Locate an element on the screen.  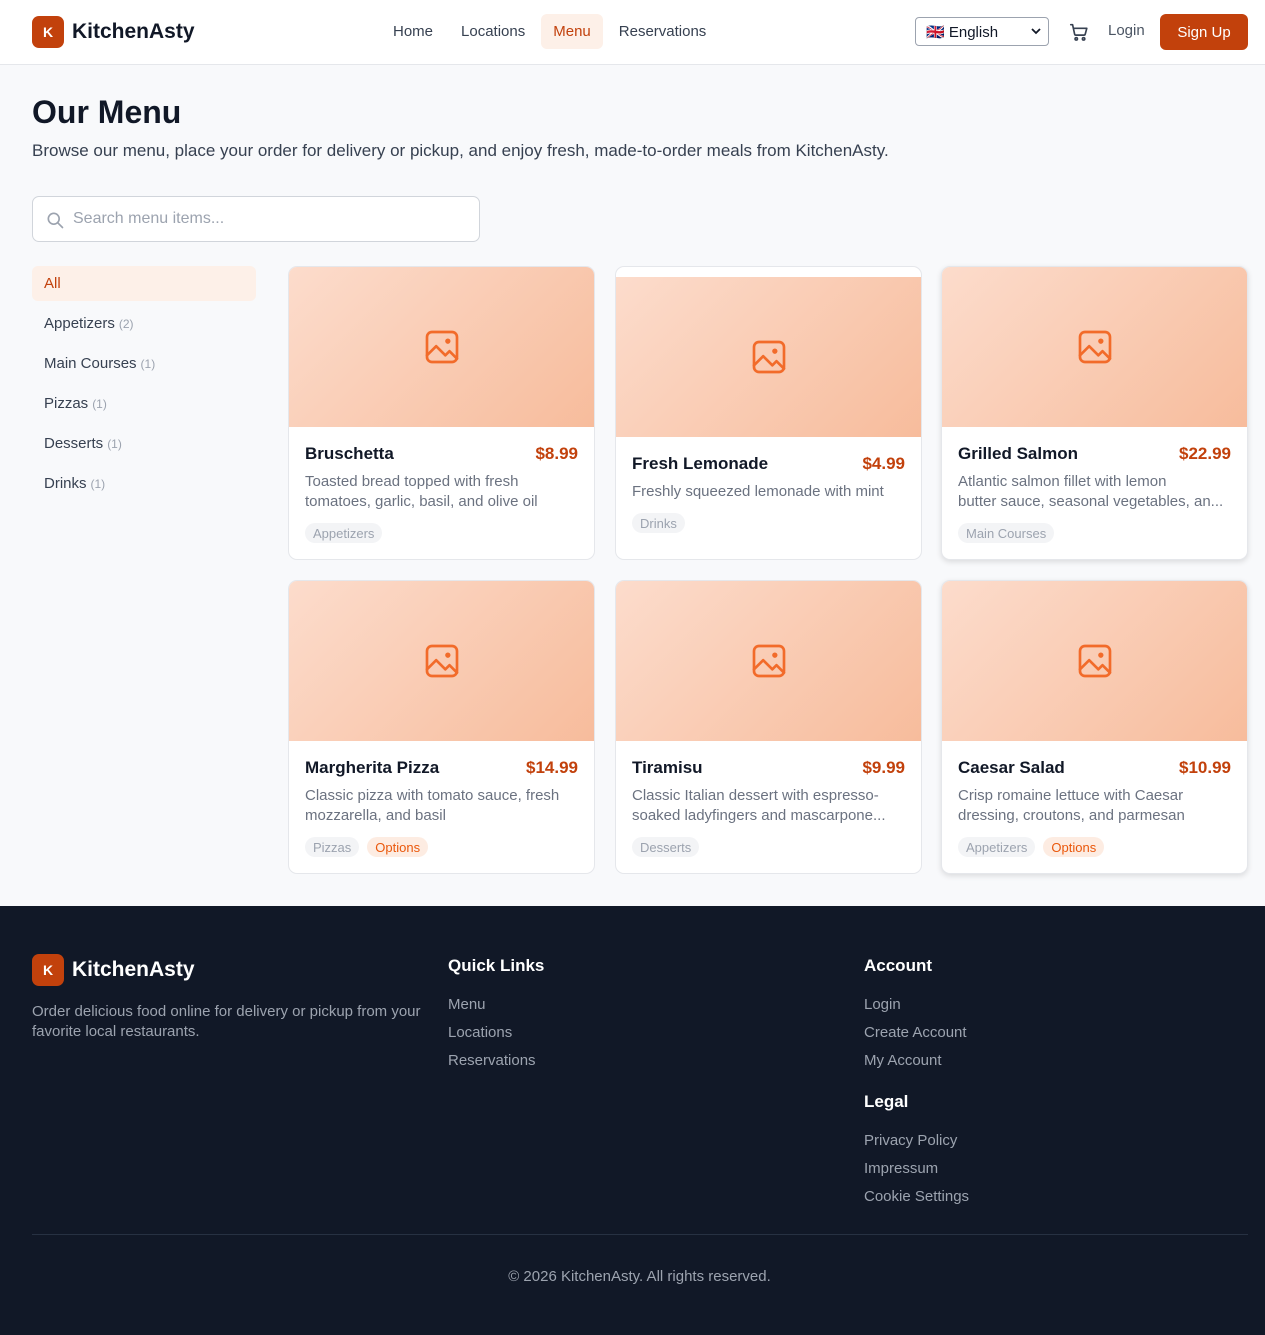
page-title: Our Menu is located at coordinates (107, 112).